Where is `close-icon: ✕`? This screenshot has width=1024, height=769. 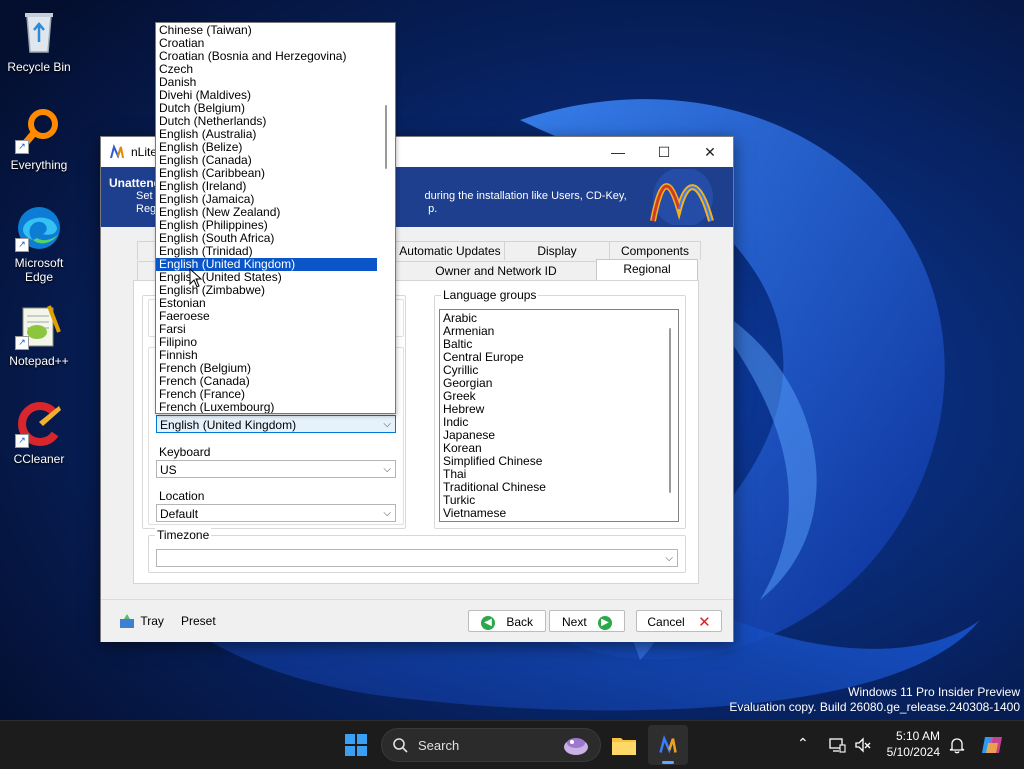
close-icon: ✕ is located at coordinates (710, 152).